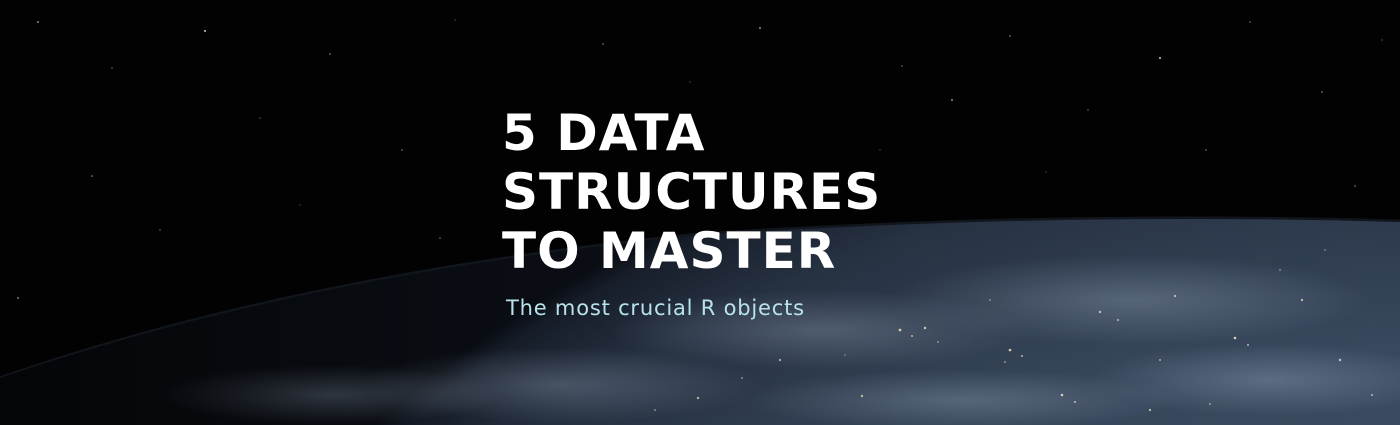  I want to click on headline: 5 DATA STRUCTURES TO MASTER, so click(691, 192).